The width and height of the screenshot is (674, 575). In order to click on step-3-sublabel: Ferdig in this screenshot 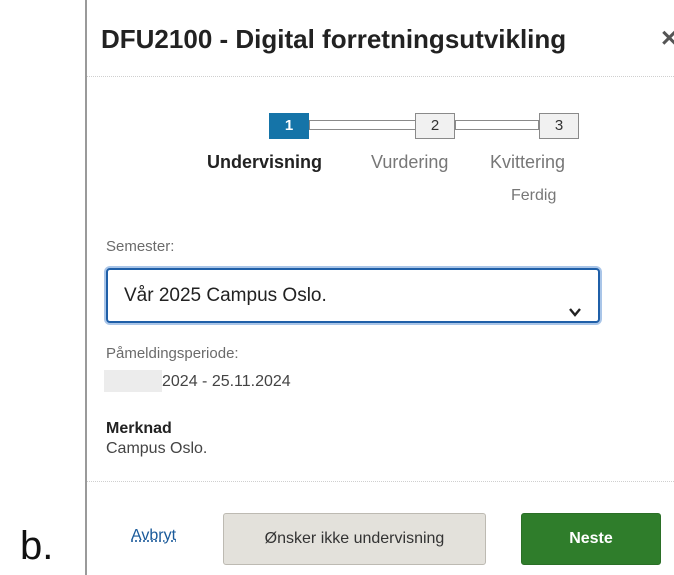, I will do `click(534, 195)`.